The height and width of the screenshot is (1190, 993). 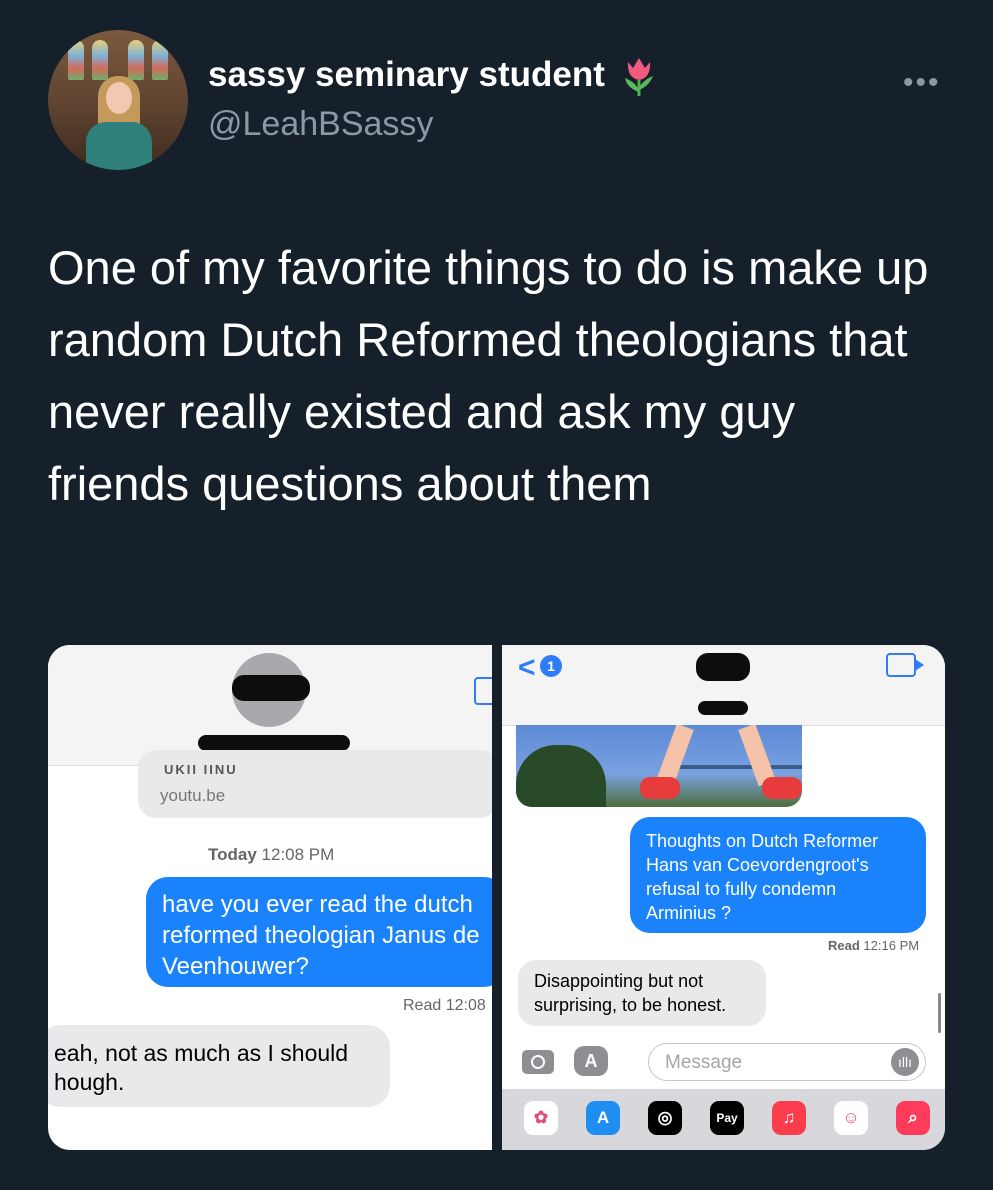 I want to click on message-input-bar: A Message ıllı, so click(x=723, y=1063).